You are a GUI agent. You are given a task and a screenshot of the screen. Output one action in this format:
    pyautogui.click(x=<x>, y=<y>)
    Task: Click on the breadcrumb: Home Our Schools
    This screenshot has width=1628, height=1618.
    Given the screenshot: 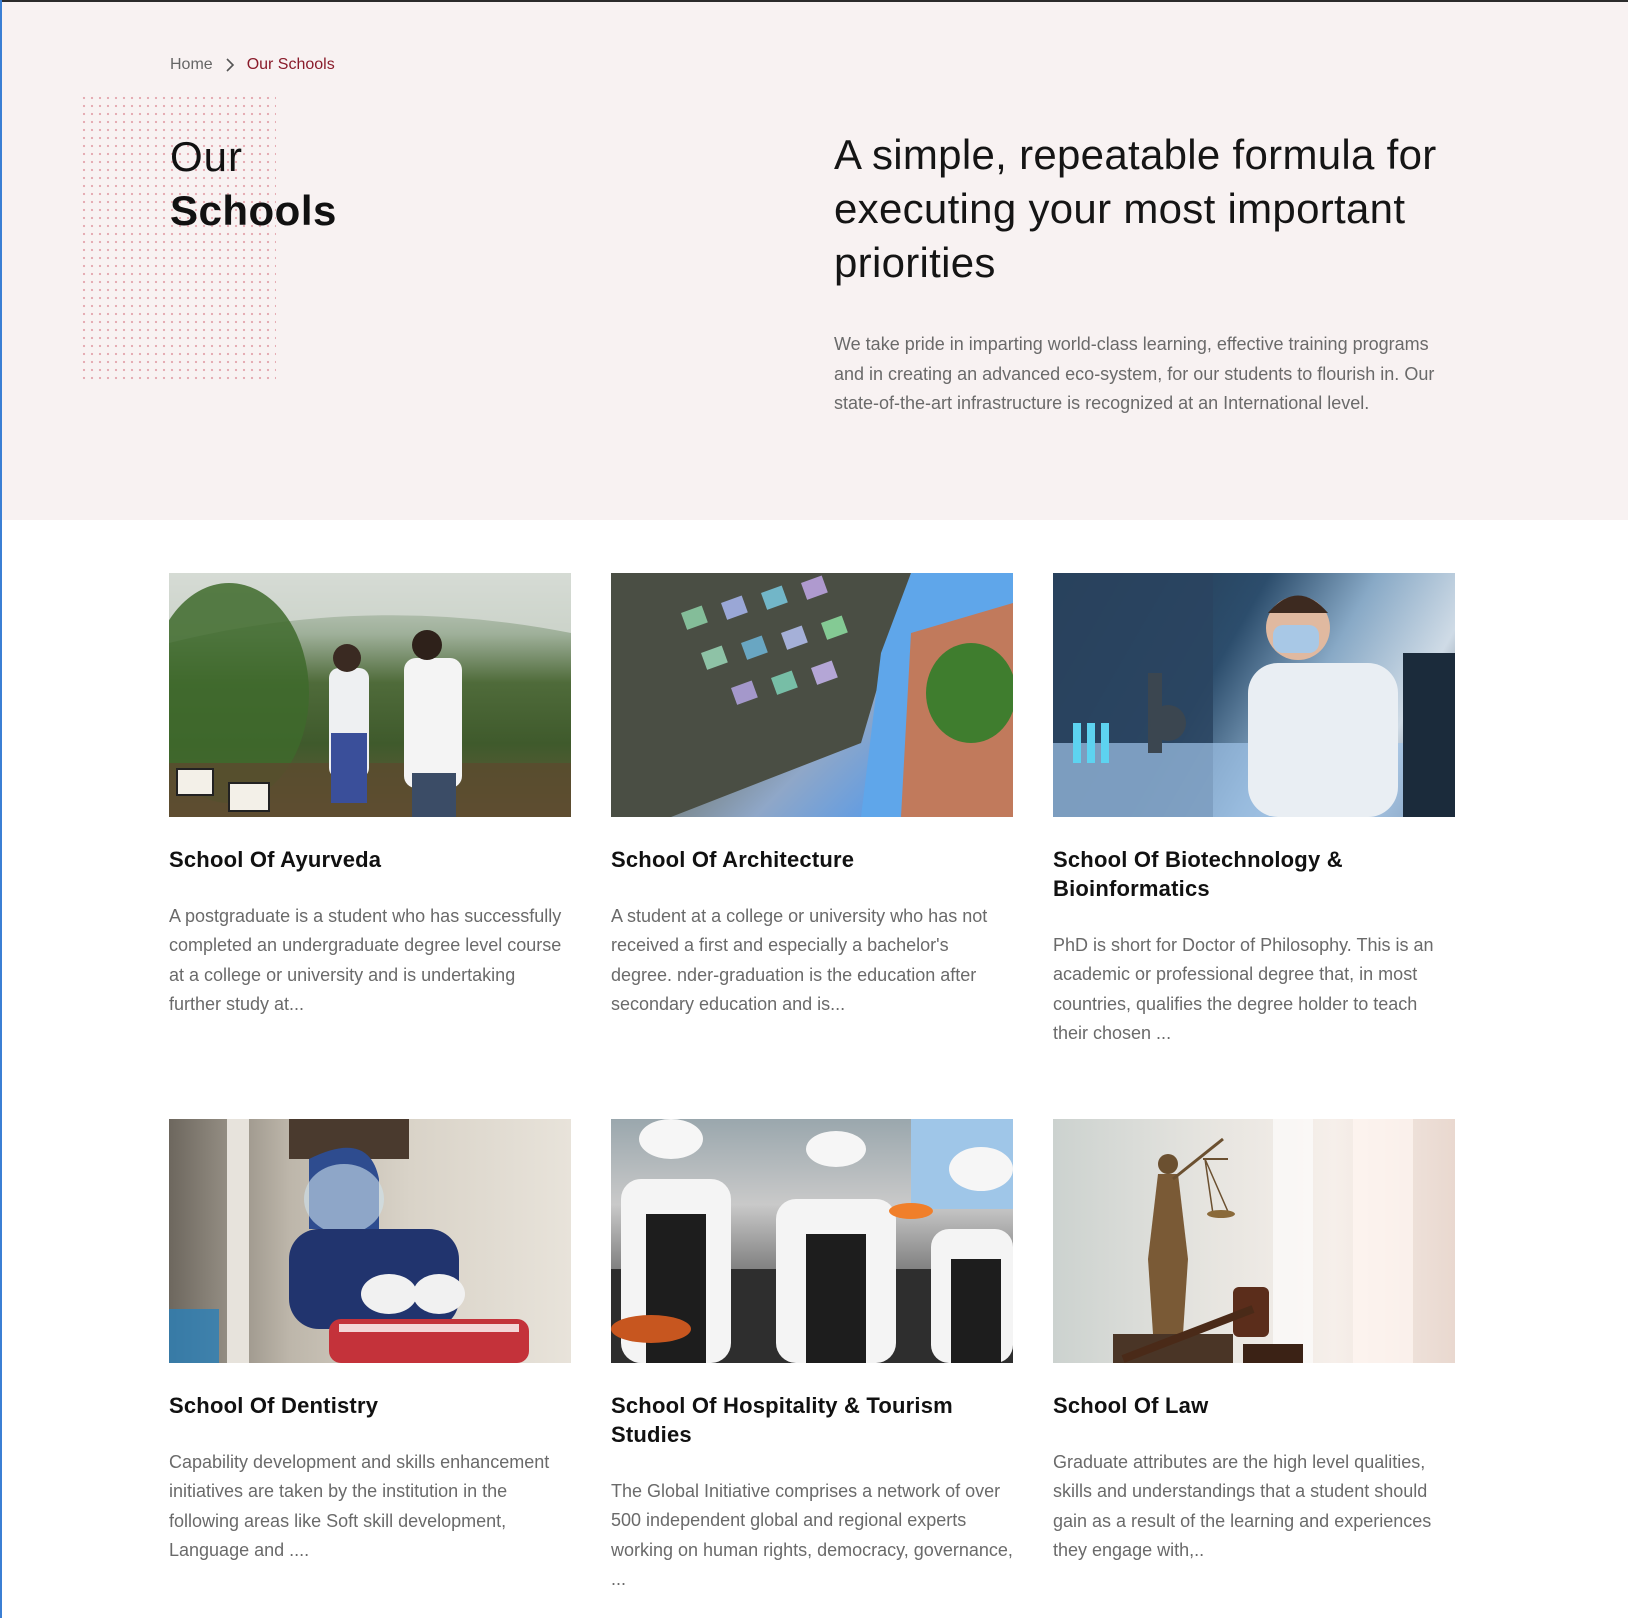 What is the action you would take?
    pyautogui.click(x=252, y=65)
    